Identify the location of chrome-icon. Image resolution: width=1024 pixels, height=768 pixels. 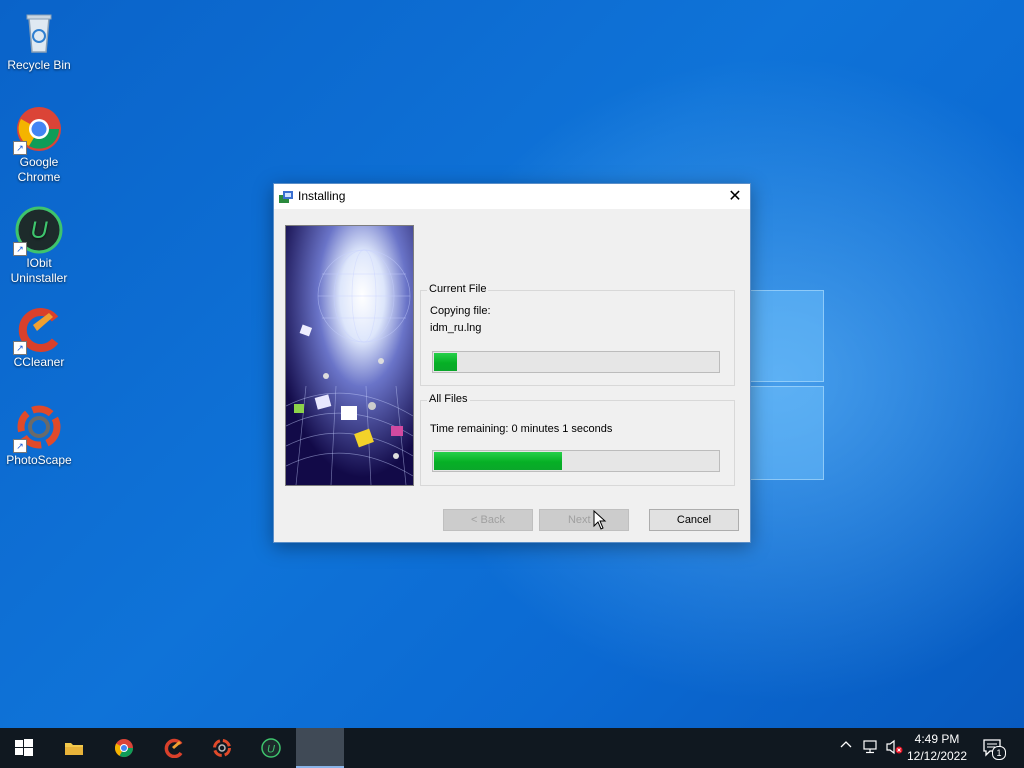
(124, 748).